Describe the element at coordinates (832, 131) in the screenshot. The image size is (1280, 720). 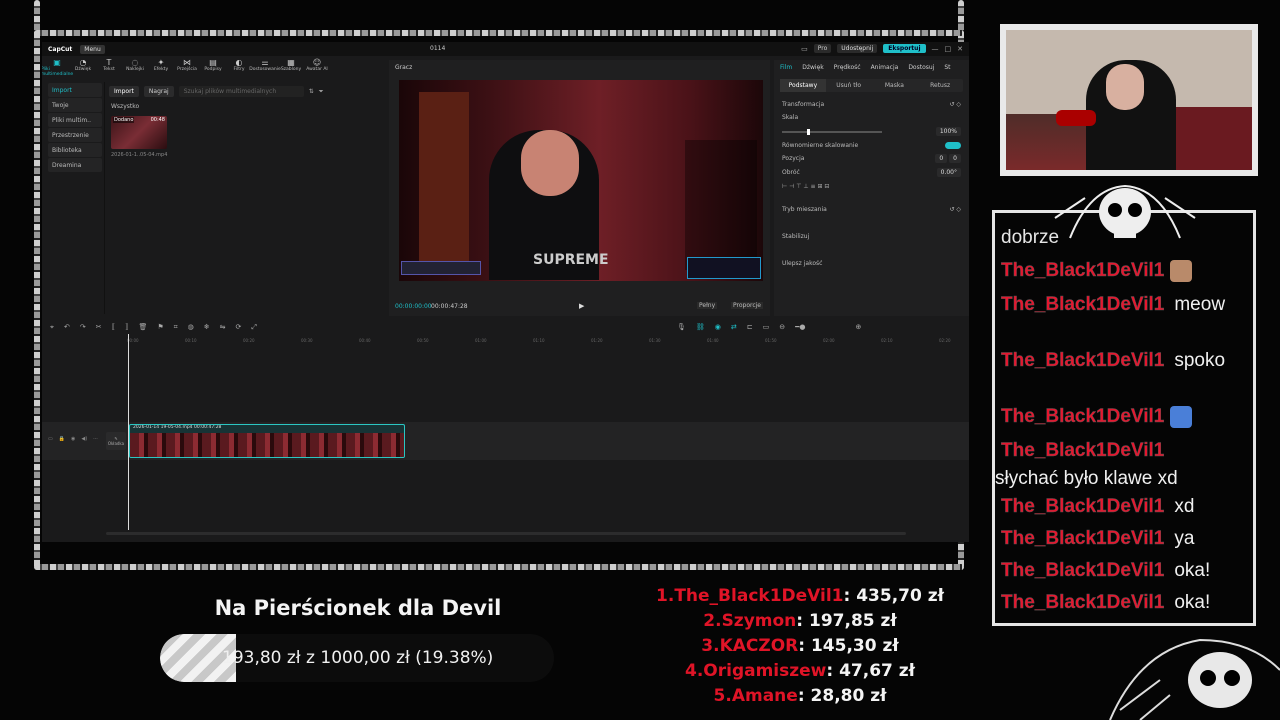
I see `scale-slider` at that location.